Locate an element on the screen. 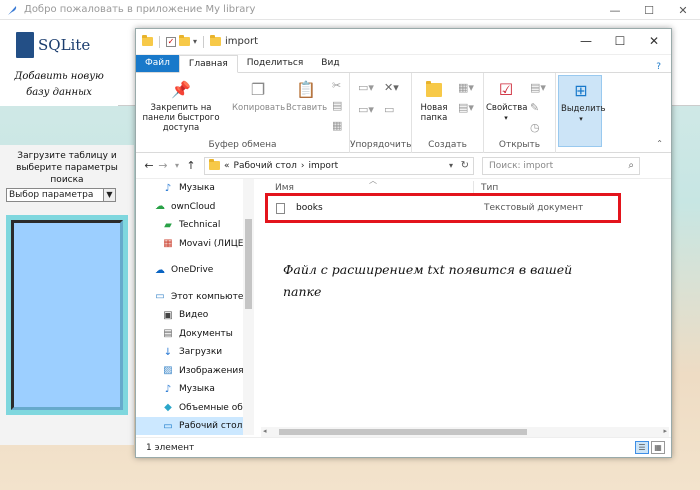 The image size is (700, 490). nav-item-movavi: ▦ Movavi (ЛИЦЕН is located at coordinates (194, 244).